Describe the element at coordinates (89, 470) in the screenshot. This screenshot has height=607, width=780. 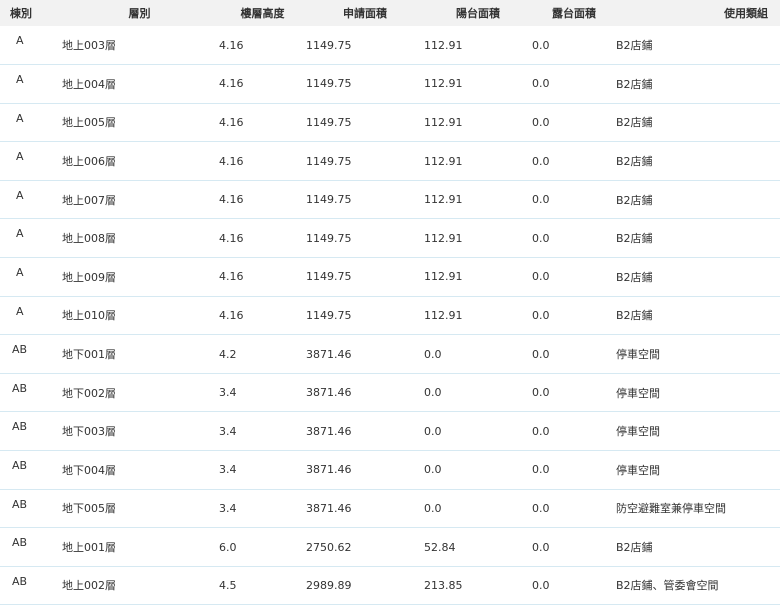
I see `cell-floor: 地下004層` at that location.